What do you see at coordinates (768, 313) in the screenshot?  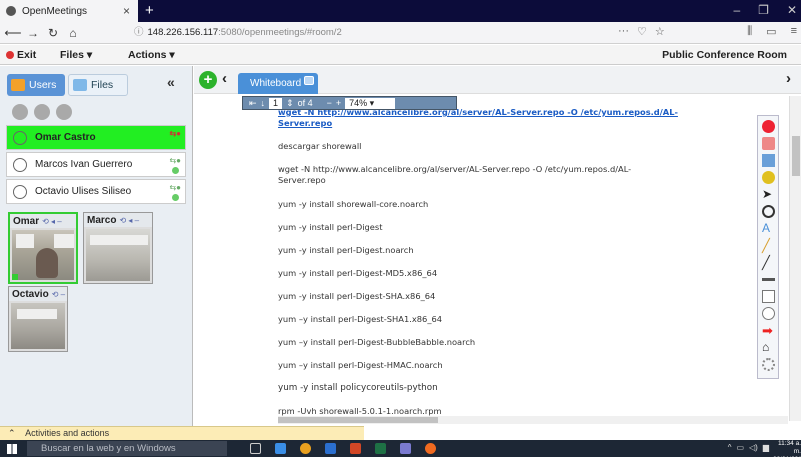 I see `ellipse-icon` at bounding box center [768, 313].